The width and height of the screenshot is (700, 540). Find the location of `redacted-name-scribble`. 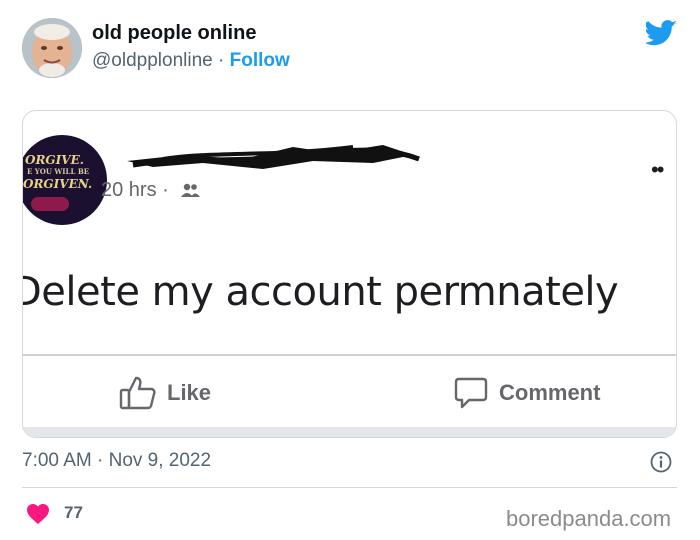

redacted-name-scribble is located at coordinates (273, 157).